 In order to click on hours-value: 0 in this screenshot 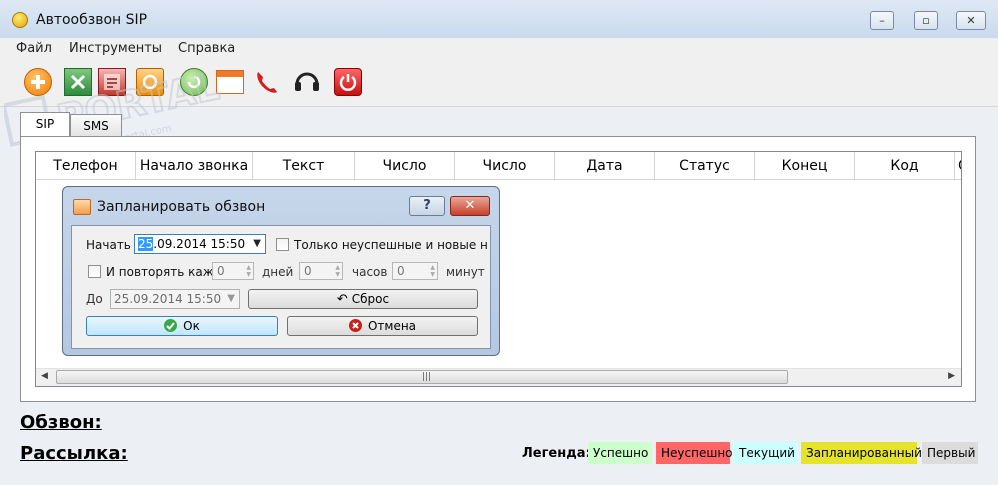, I will do `click(308, 271)`.